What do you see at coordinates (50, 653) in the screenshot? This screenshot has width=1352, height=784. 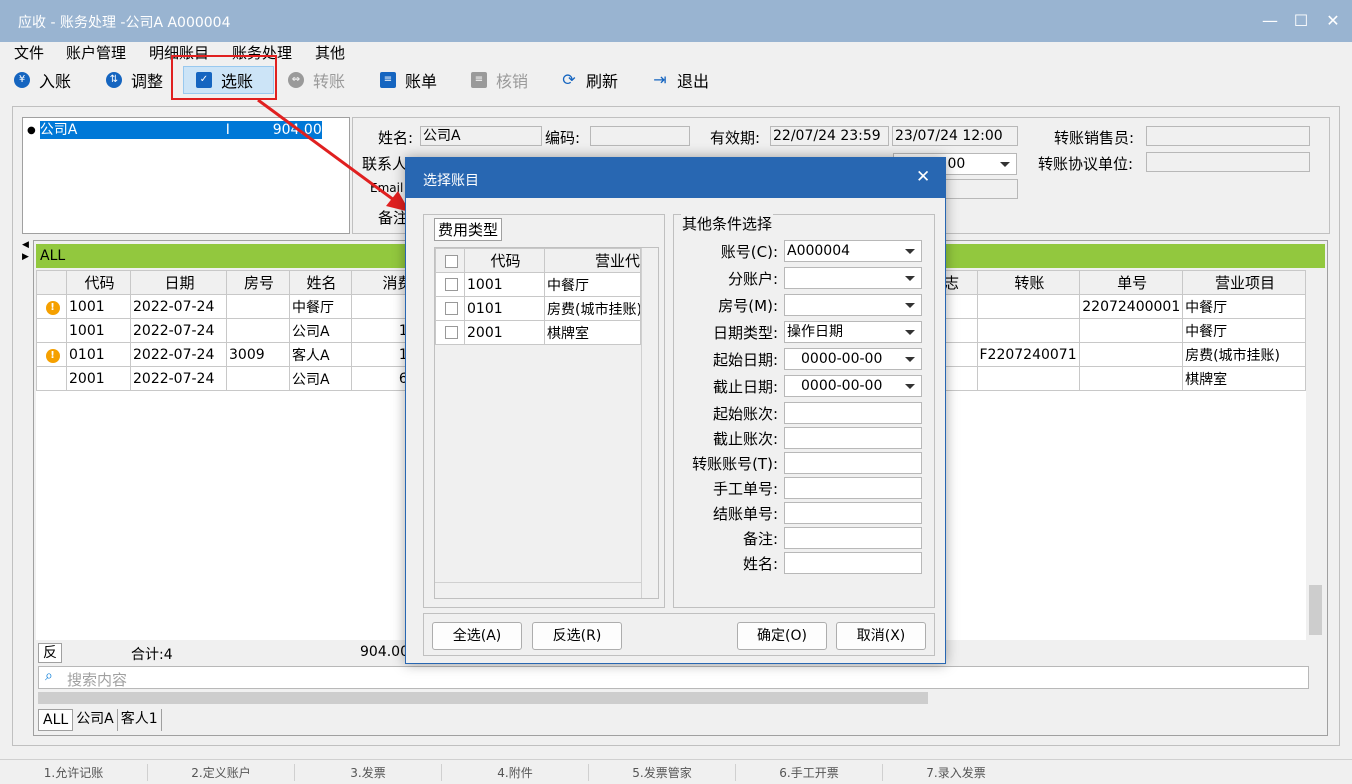 I see `reverse-button: 反` at bounding box center [50, 653].